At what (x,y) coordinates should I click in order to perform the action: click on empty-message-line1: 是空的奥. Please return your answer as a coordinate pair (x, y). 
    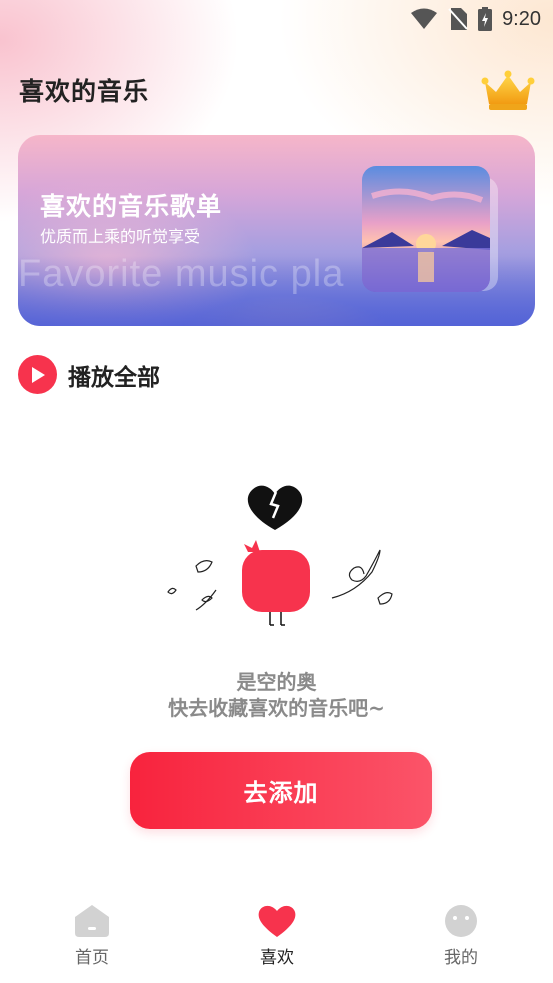
    Looking at the image, I should click on (276, 682).